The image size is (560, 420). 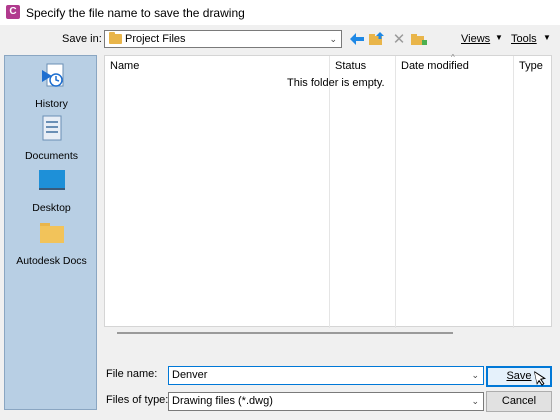 What do you see at coordinates (435, 66) in the screenshot?
I see `column-header-date-modified: Date modified` at bounding box center [435, 66].